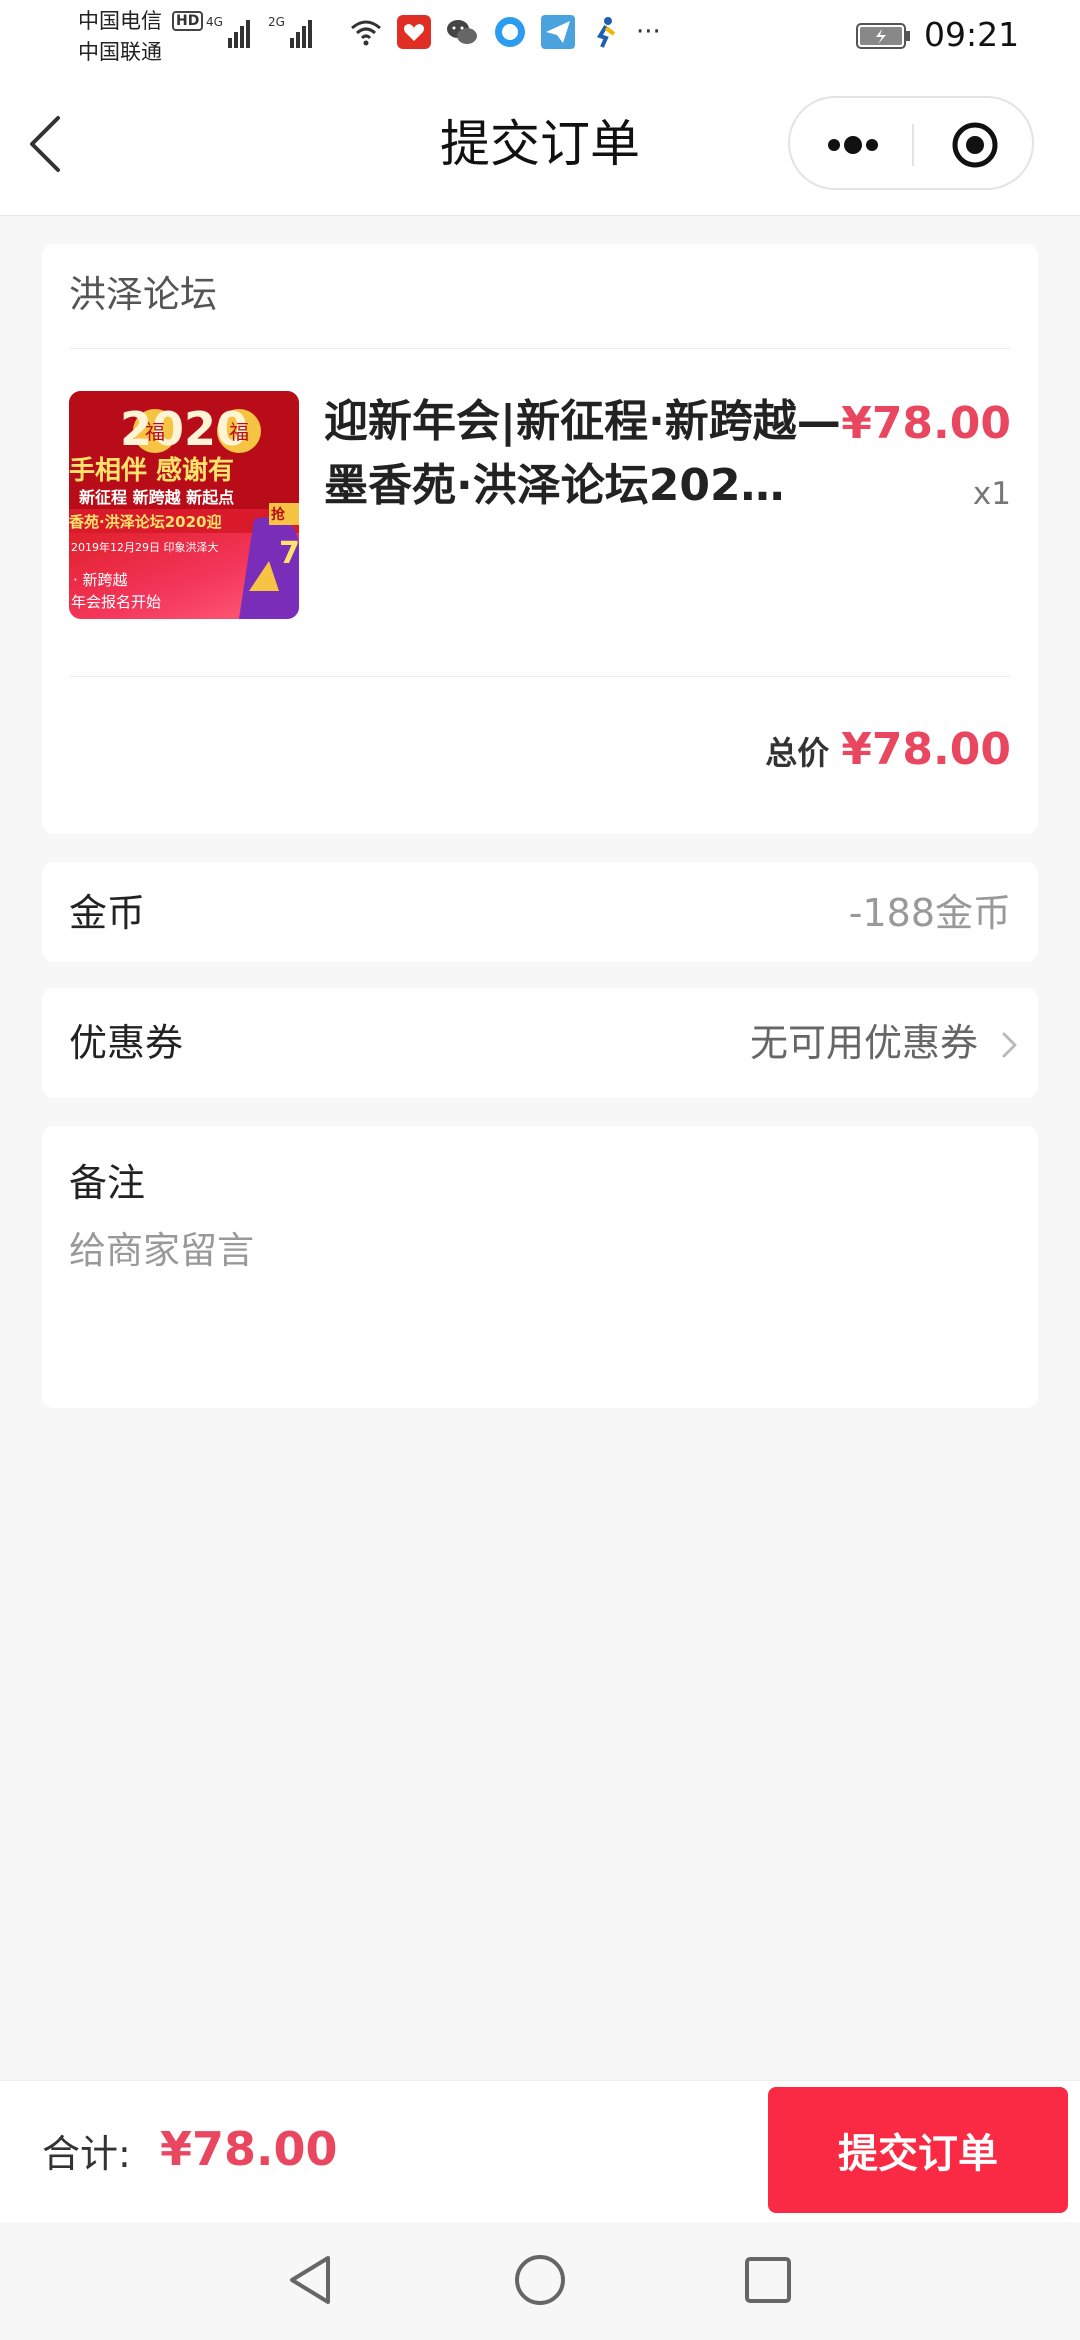  What do you see at coordinates (249, 2149) in the screenshot?
I see `sum-value: ¥78.00` at bounding box center [249, 2149].